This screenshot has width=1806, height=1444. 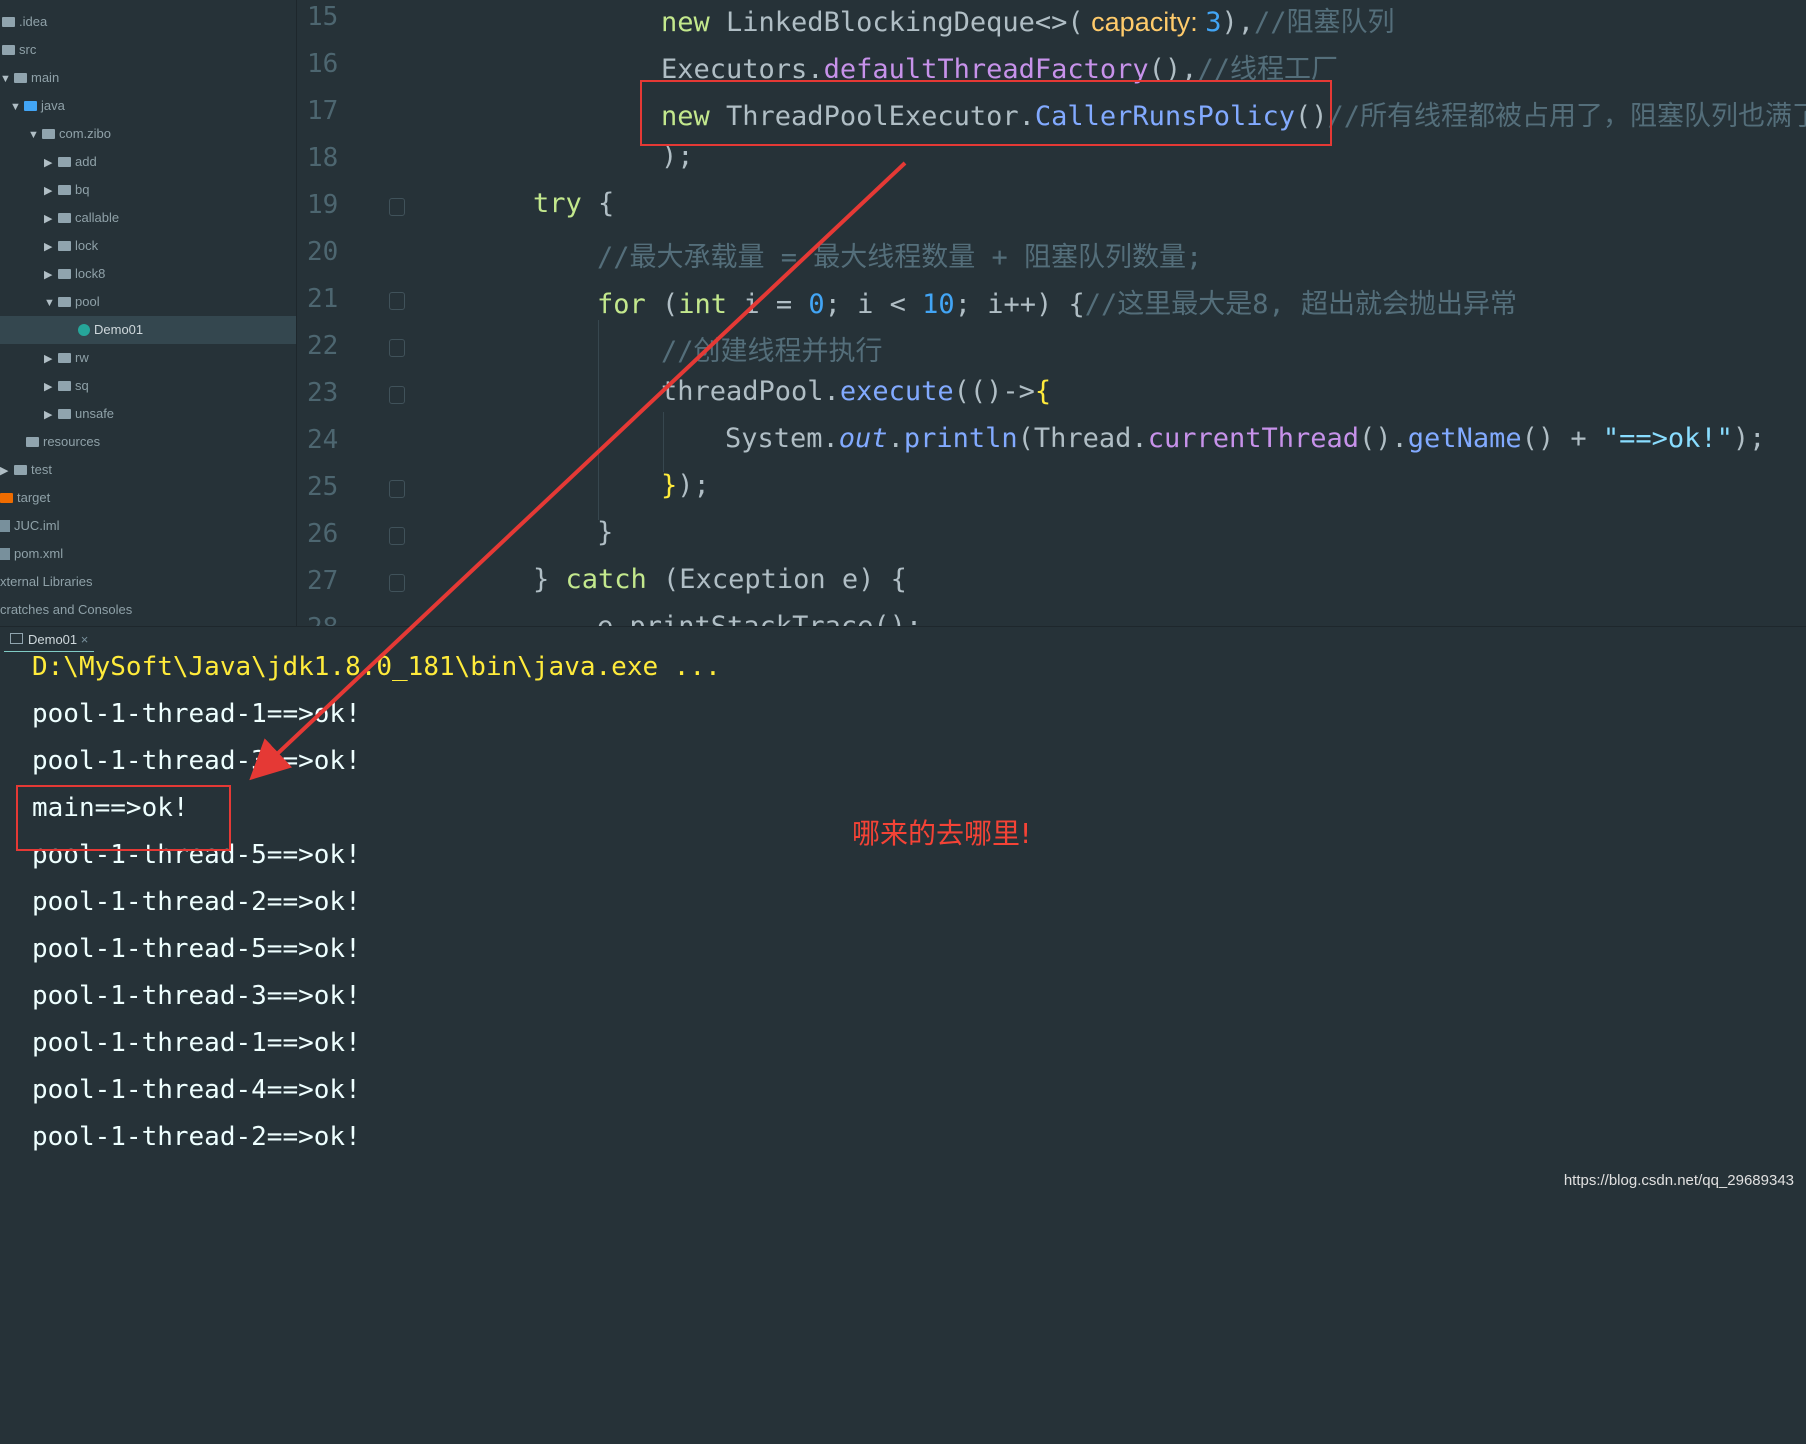 I want to click on console-toolbar, so click(x=6, y=1374).